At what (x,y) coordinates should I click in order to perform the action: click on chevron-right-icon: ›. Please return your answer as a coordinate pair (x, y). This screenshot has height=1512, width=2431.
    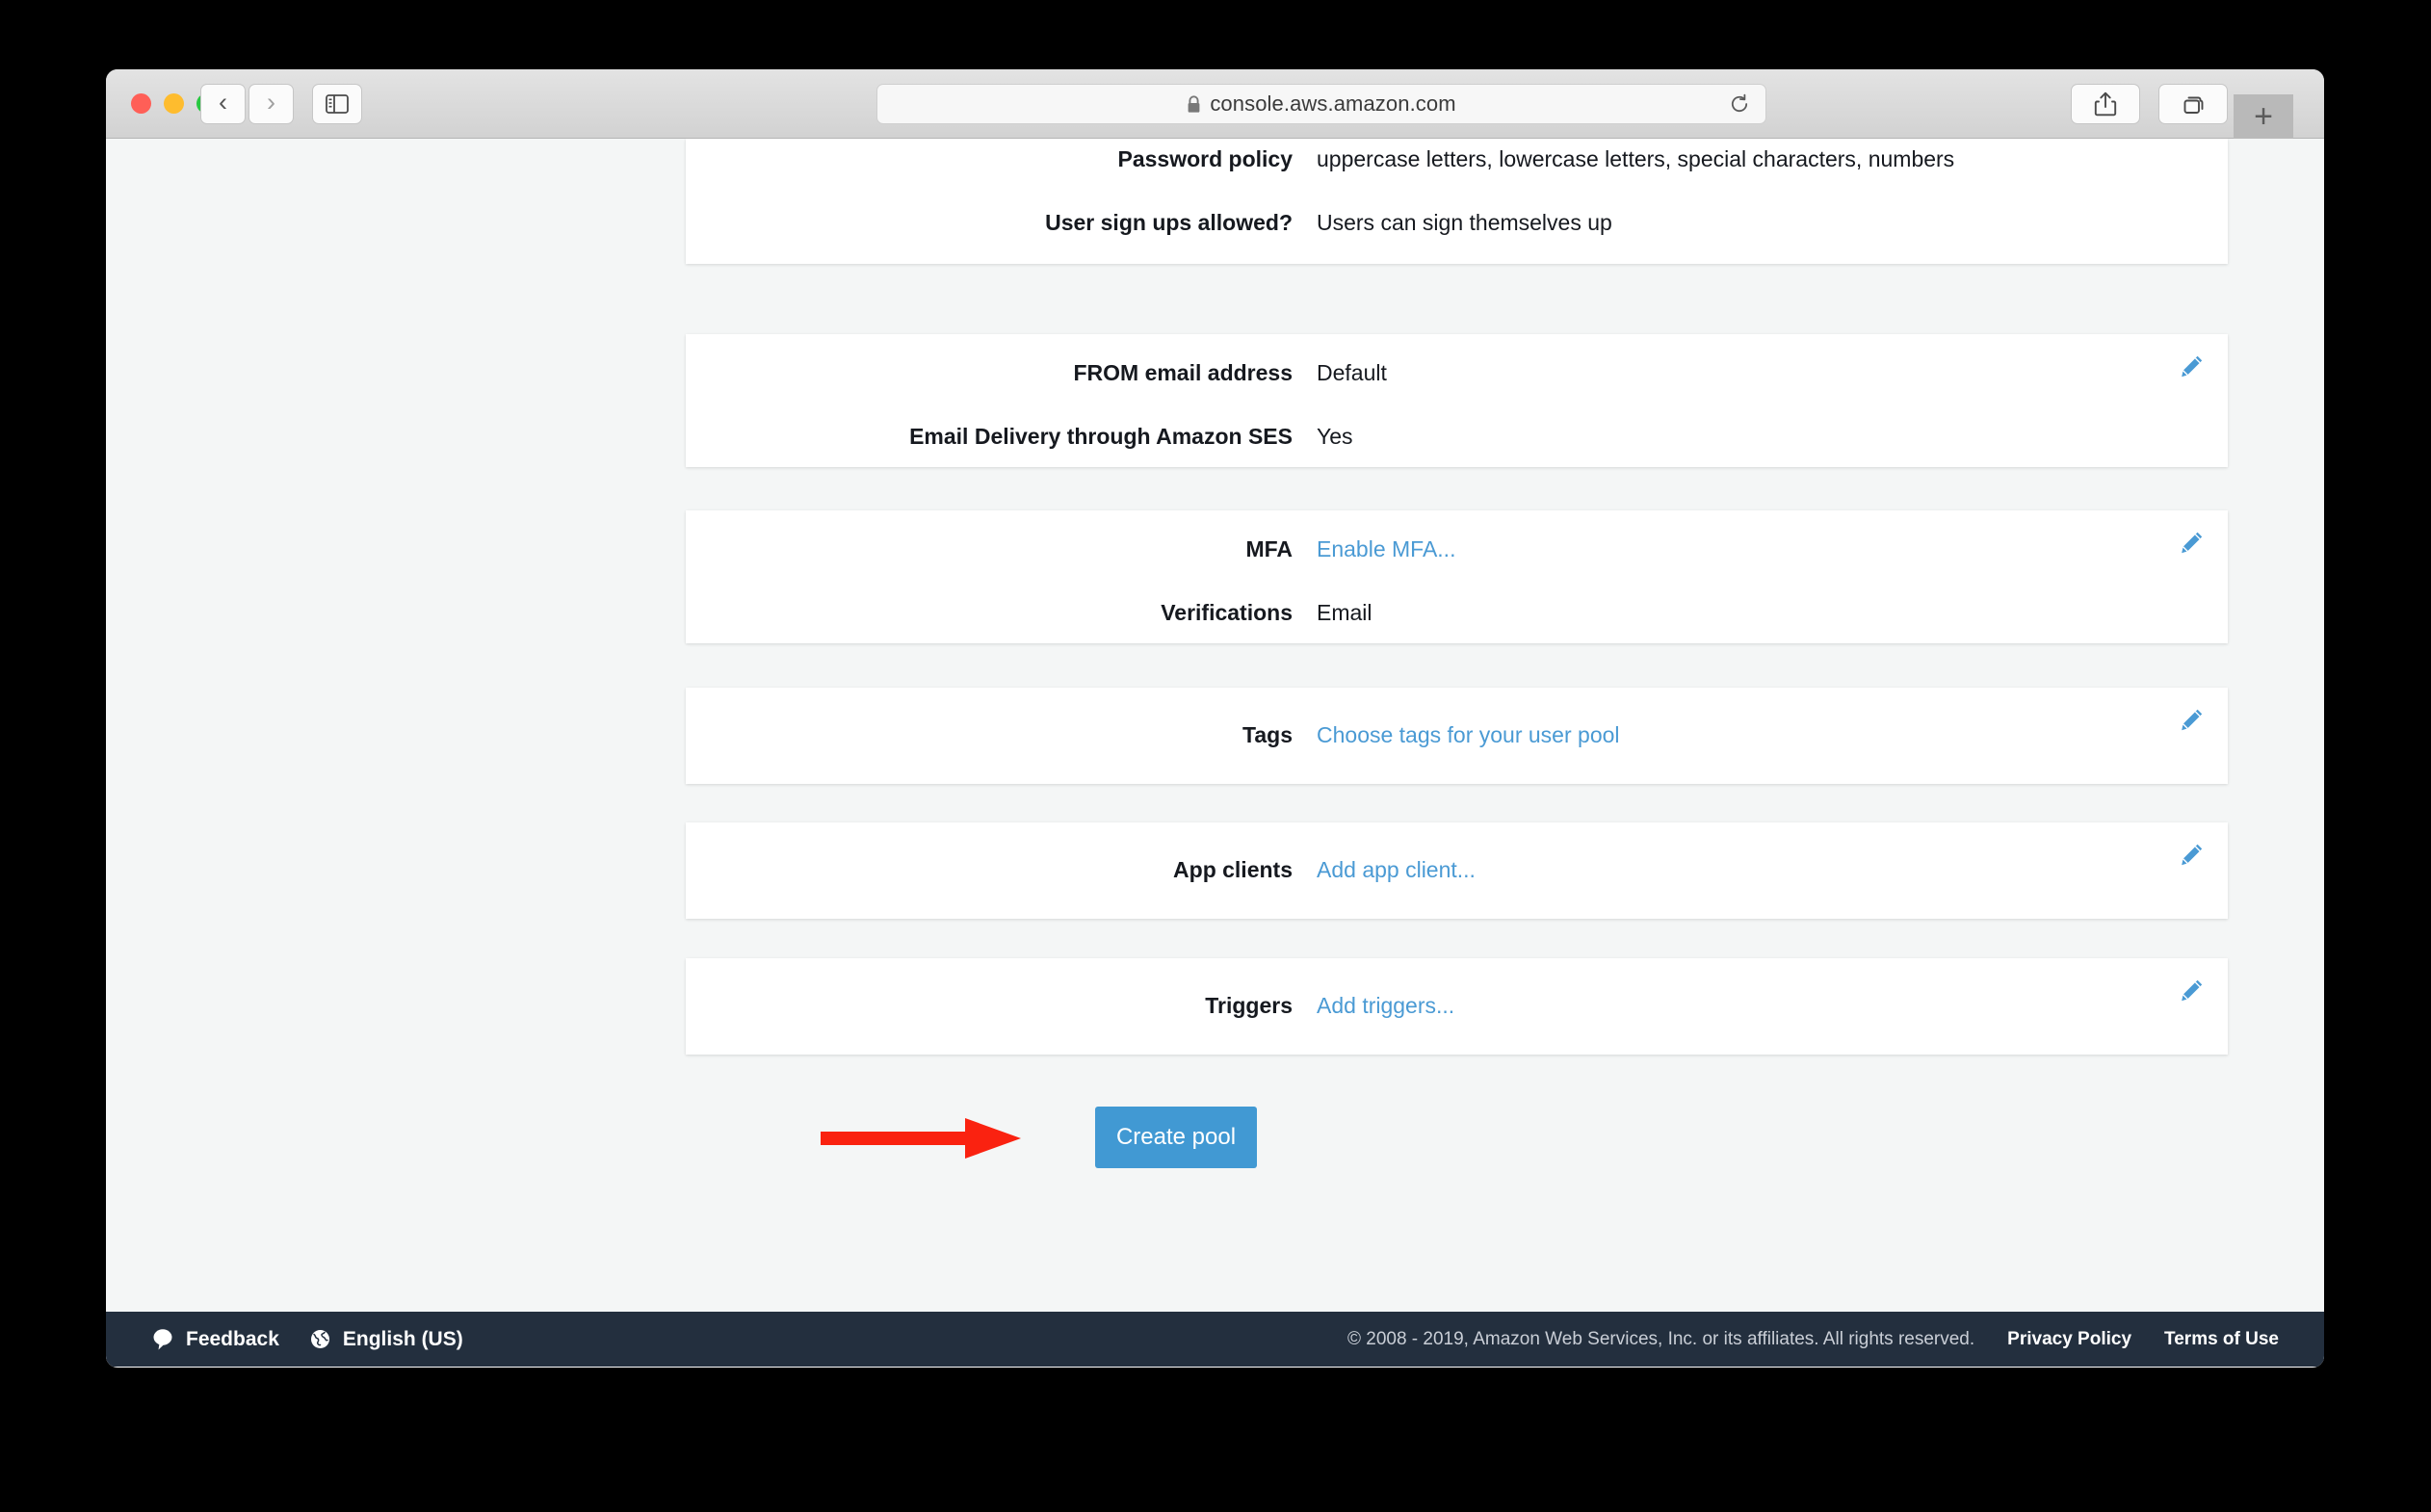
    Looking at the image, I should click on (271, 102).